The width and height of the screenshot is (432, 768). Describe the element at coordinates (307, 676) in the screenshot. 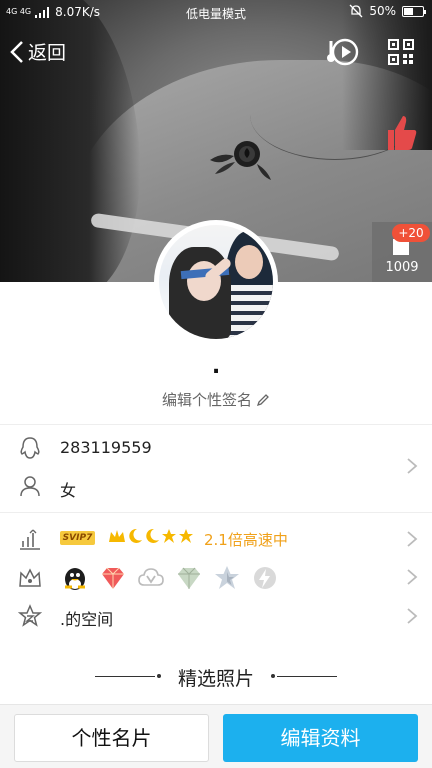

I see `section-line-right` at that location.